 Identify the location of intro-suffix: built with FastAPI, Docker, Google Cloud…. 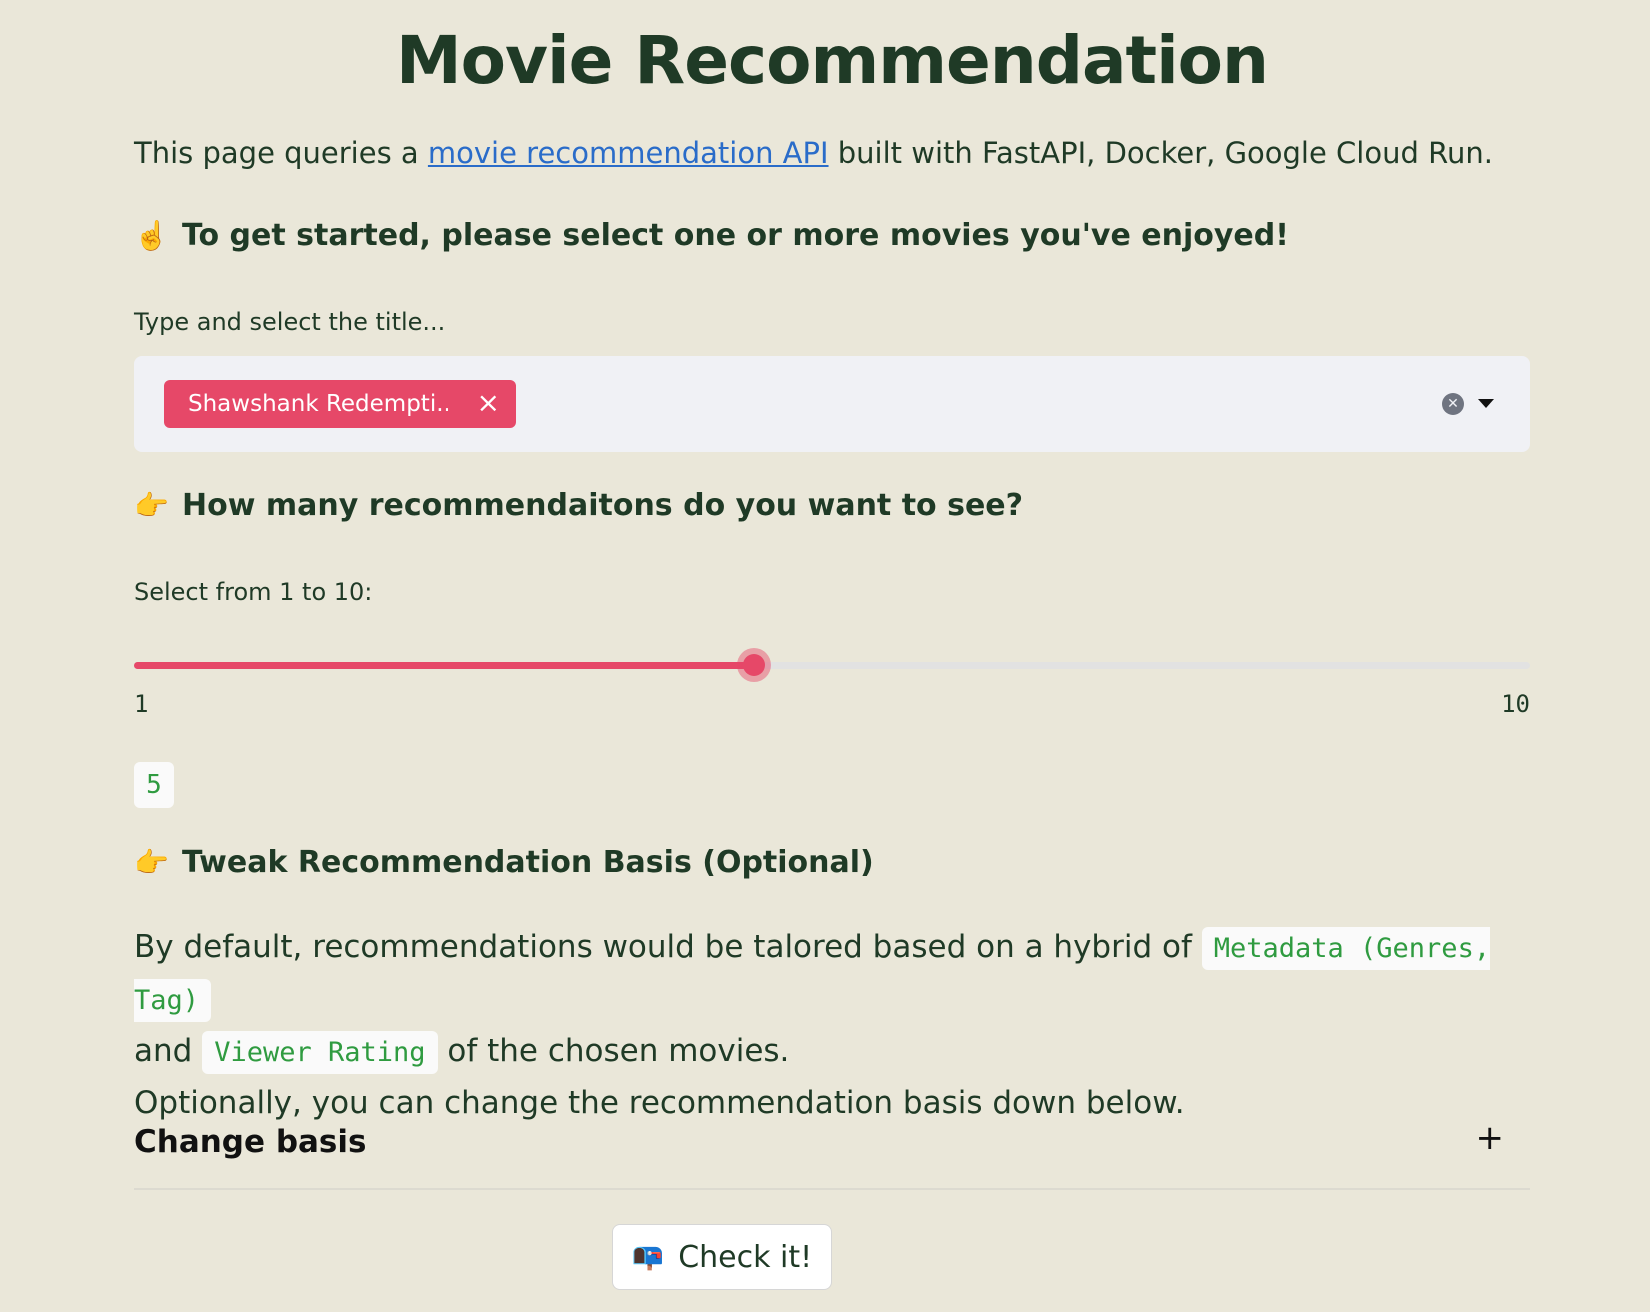
(1160, 153).